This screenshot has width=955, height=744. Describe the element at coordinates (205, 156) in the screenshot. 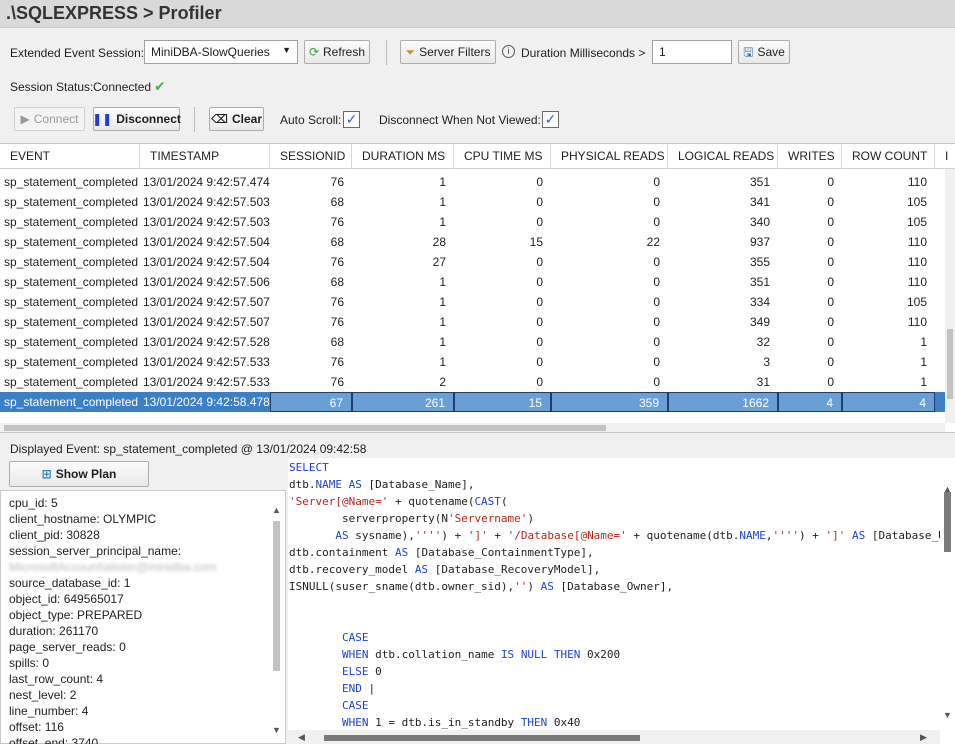

I see `column-header-timestamp: TIMESTAMP` at that location.